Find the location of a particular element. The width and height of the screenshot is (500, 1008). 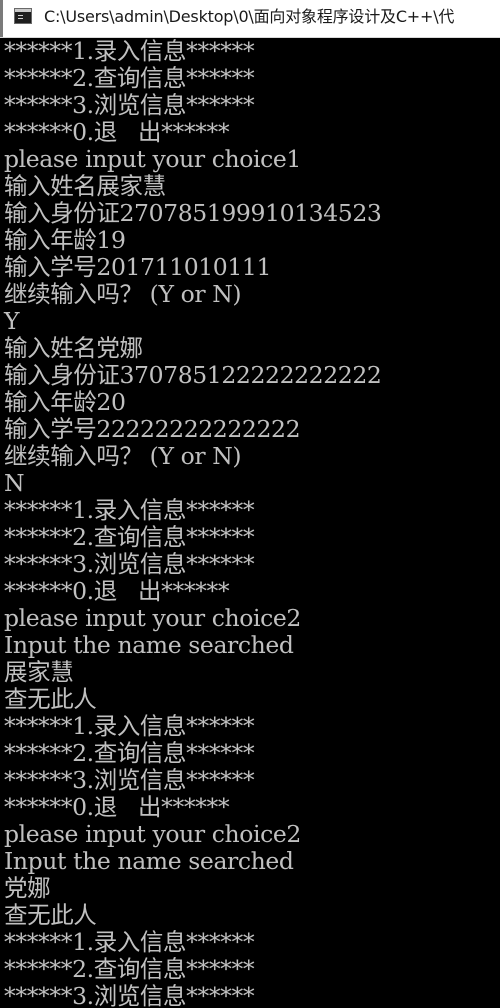

console-line: 输入姓名党娜 is located at coordinates (73, 348).